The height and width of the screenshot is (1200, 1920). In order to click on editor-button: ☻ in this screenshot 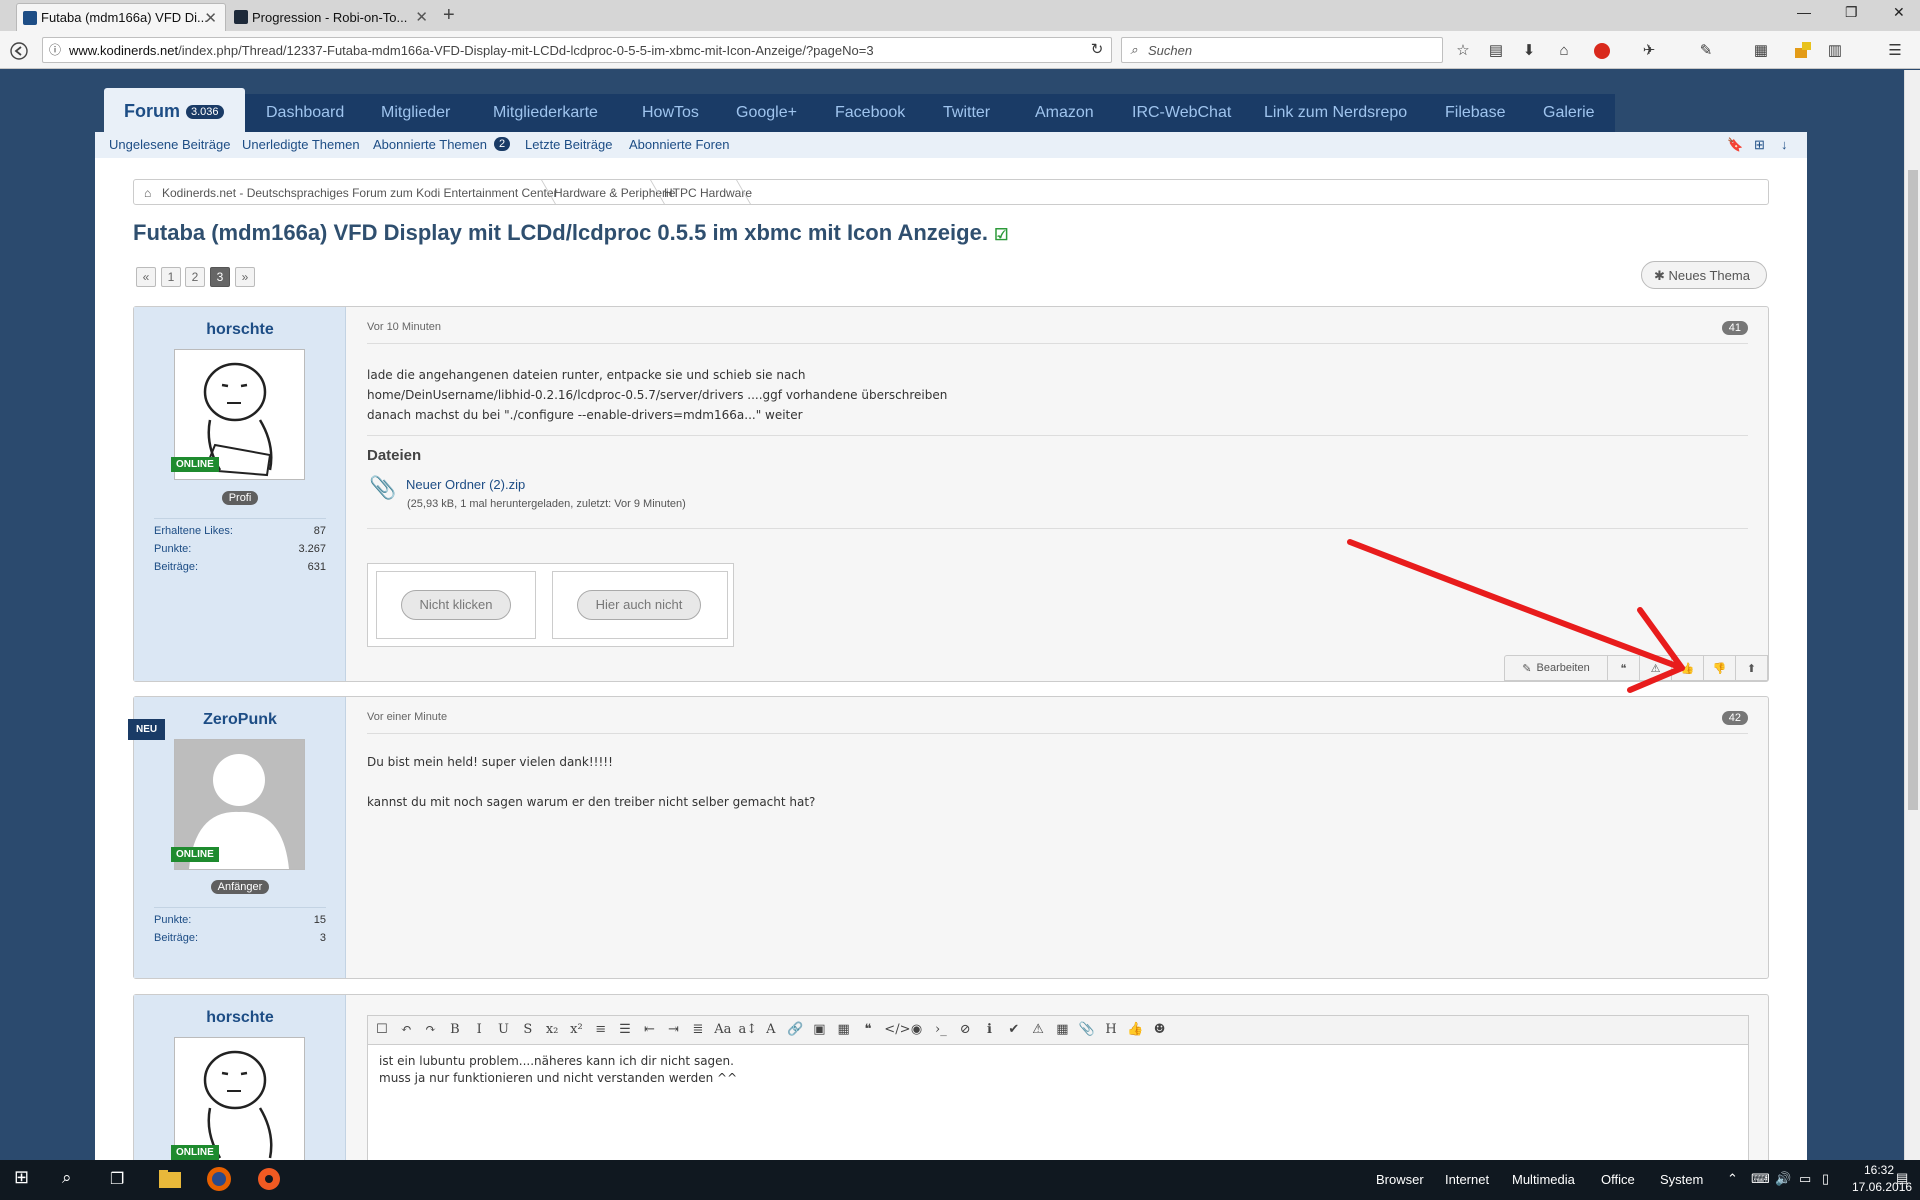, I will do `click(1160, 1030)`.